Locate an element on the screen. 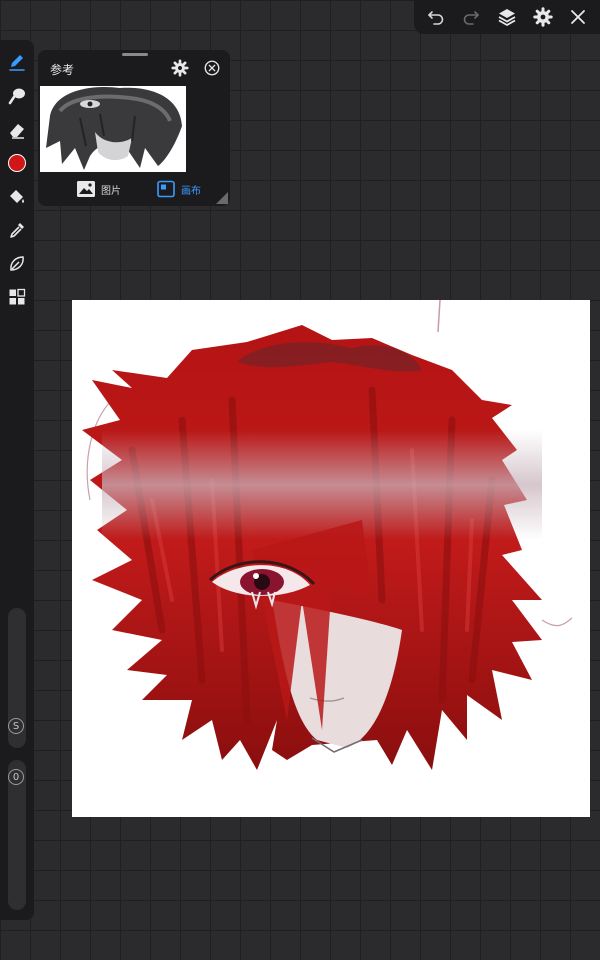  color-swatch is located at coordinates (17, 163).